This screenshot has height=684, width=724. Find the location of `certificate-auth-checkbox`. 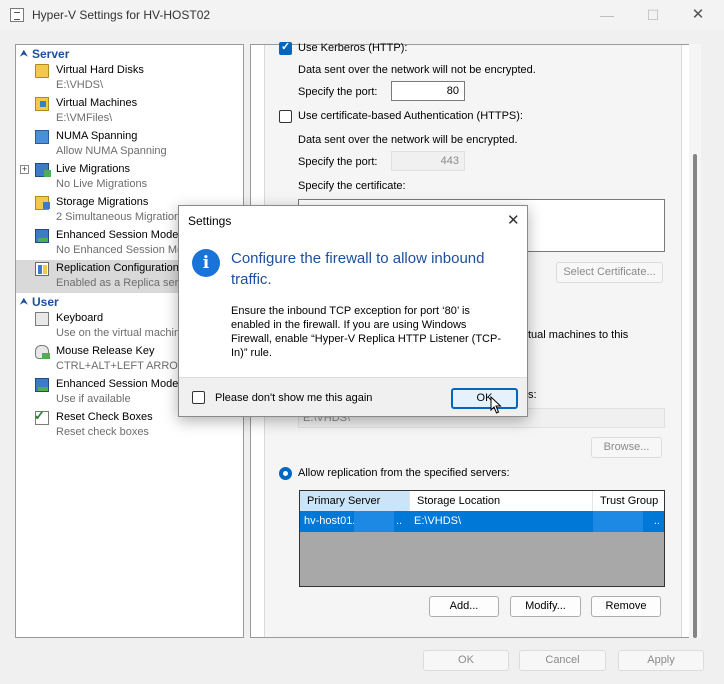

certificate-auth-checkbox is located at coordinates (285, 116).